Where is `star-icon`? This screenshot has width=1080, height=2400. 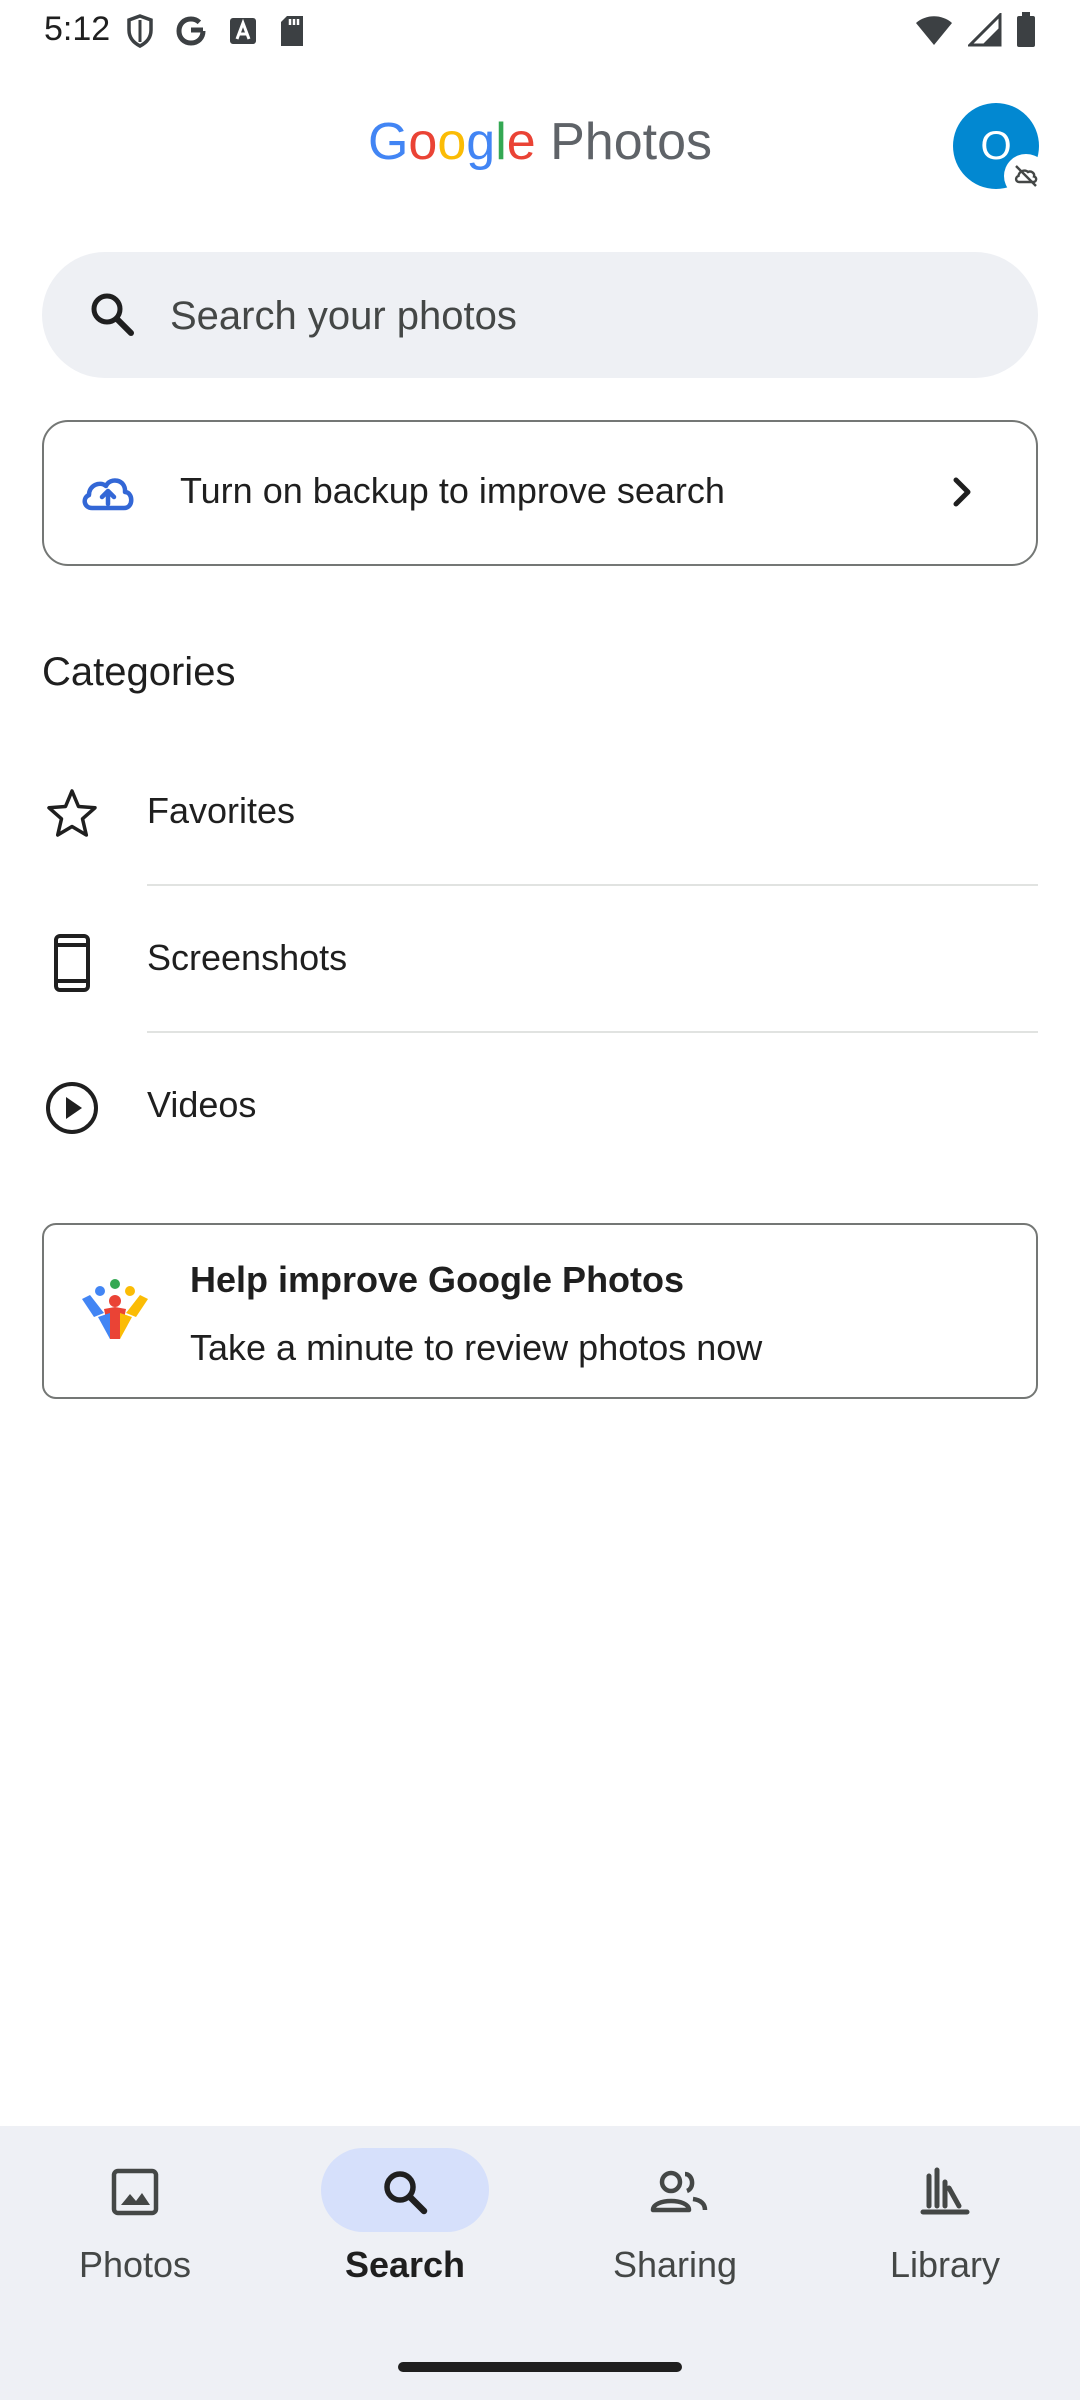
star-icon is located at coordinates (72, 816).